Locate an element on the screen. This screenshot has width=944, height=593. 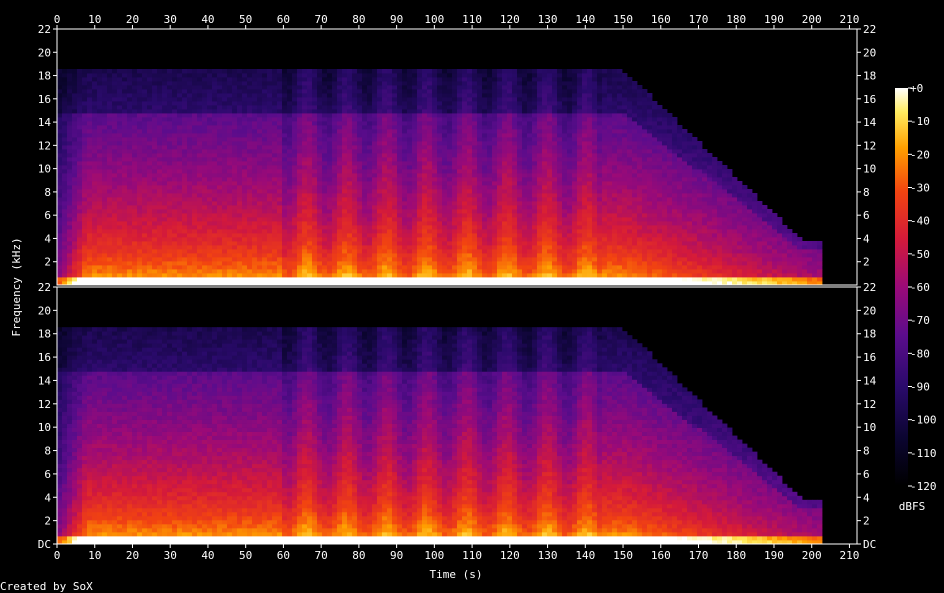
colorbar-tick-label: +0 is located at coordinates (916, 88).